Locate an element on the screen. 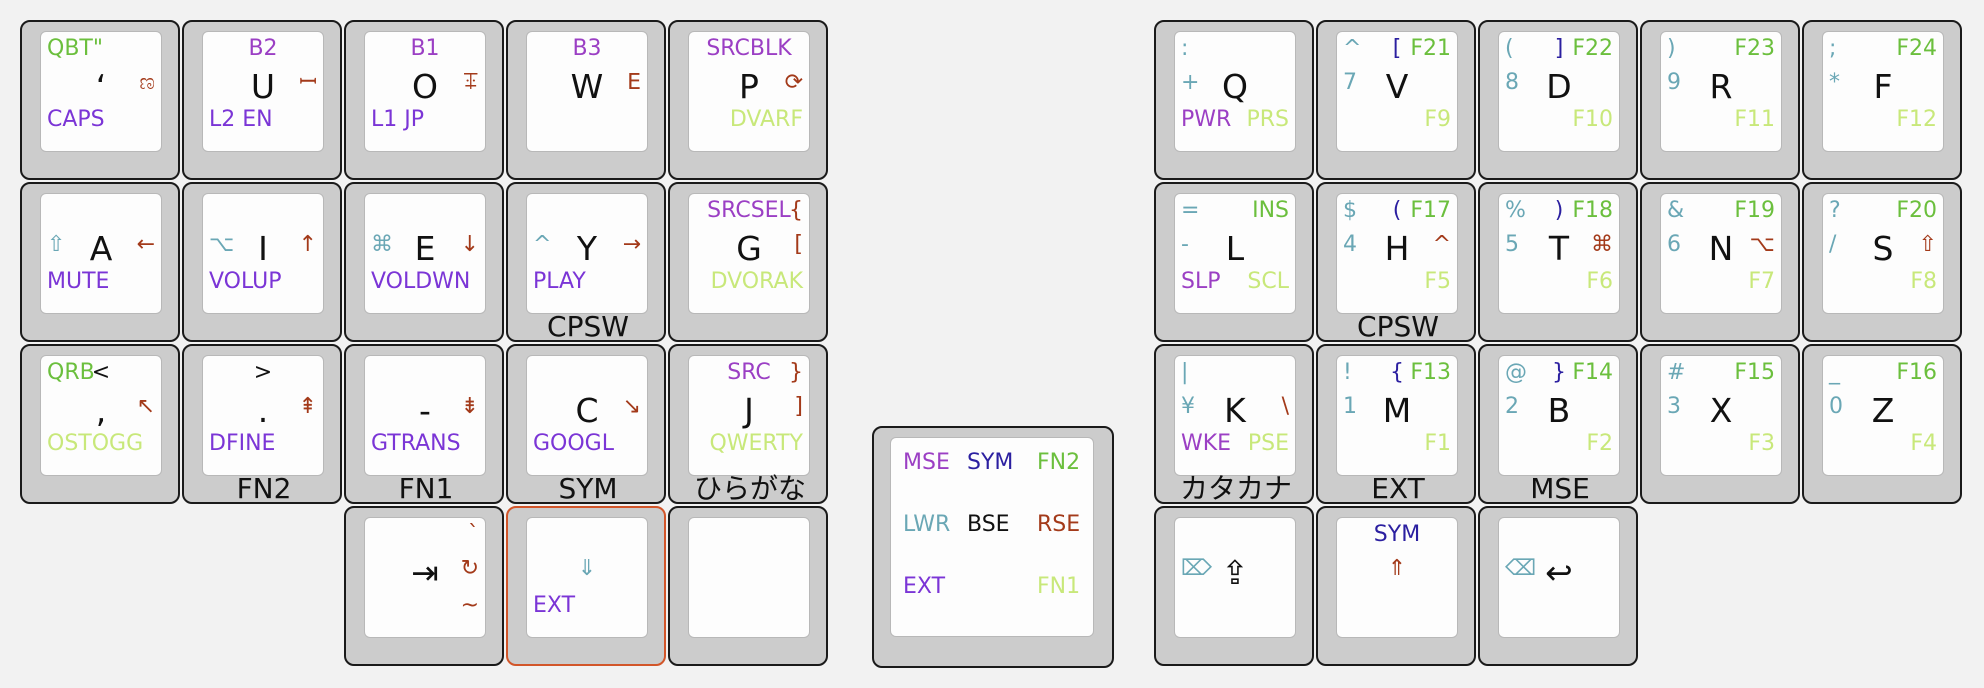 The width and height of the screenshot is (1984, 688). keycap: (] F22 8 D F10 is located at coordinates (1559, 91).